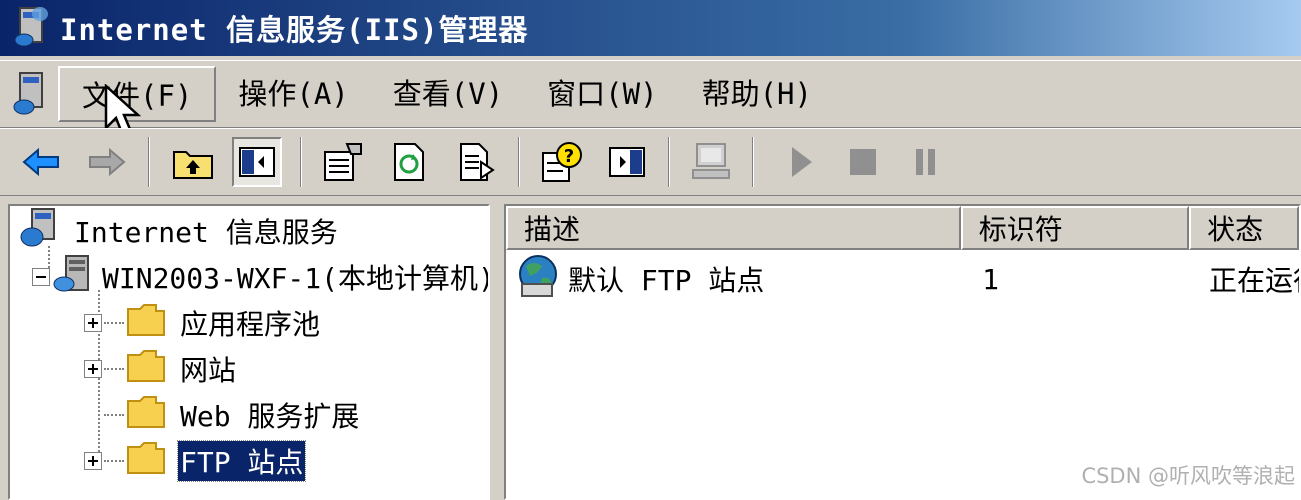  Describe the element at coordinates (250, 324) in the screenshot. I see `tree-label: 应用程序池` at that location.